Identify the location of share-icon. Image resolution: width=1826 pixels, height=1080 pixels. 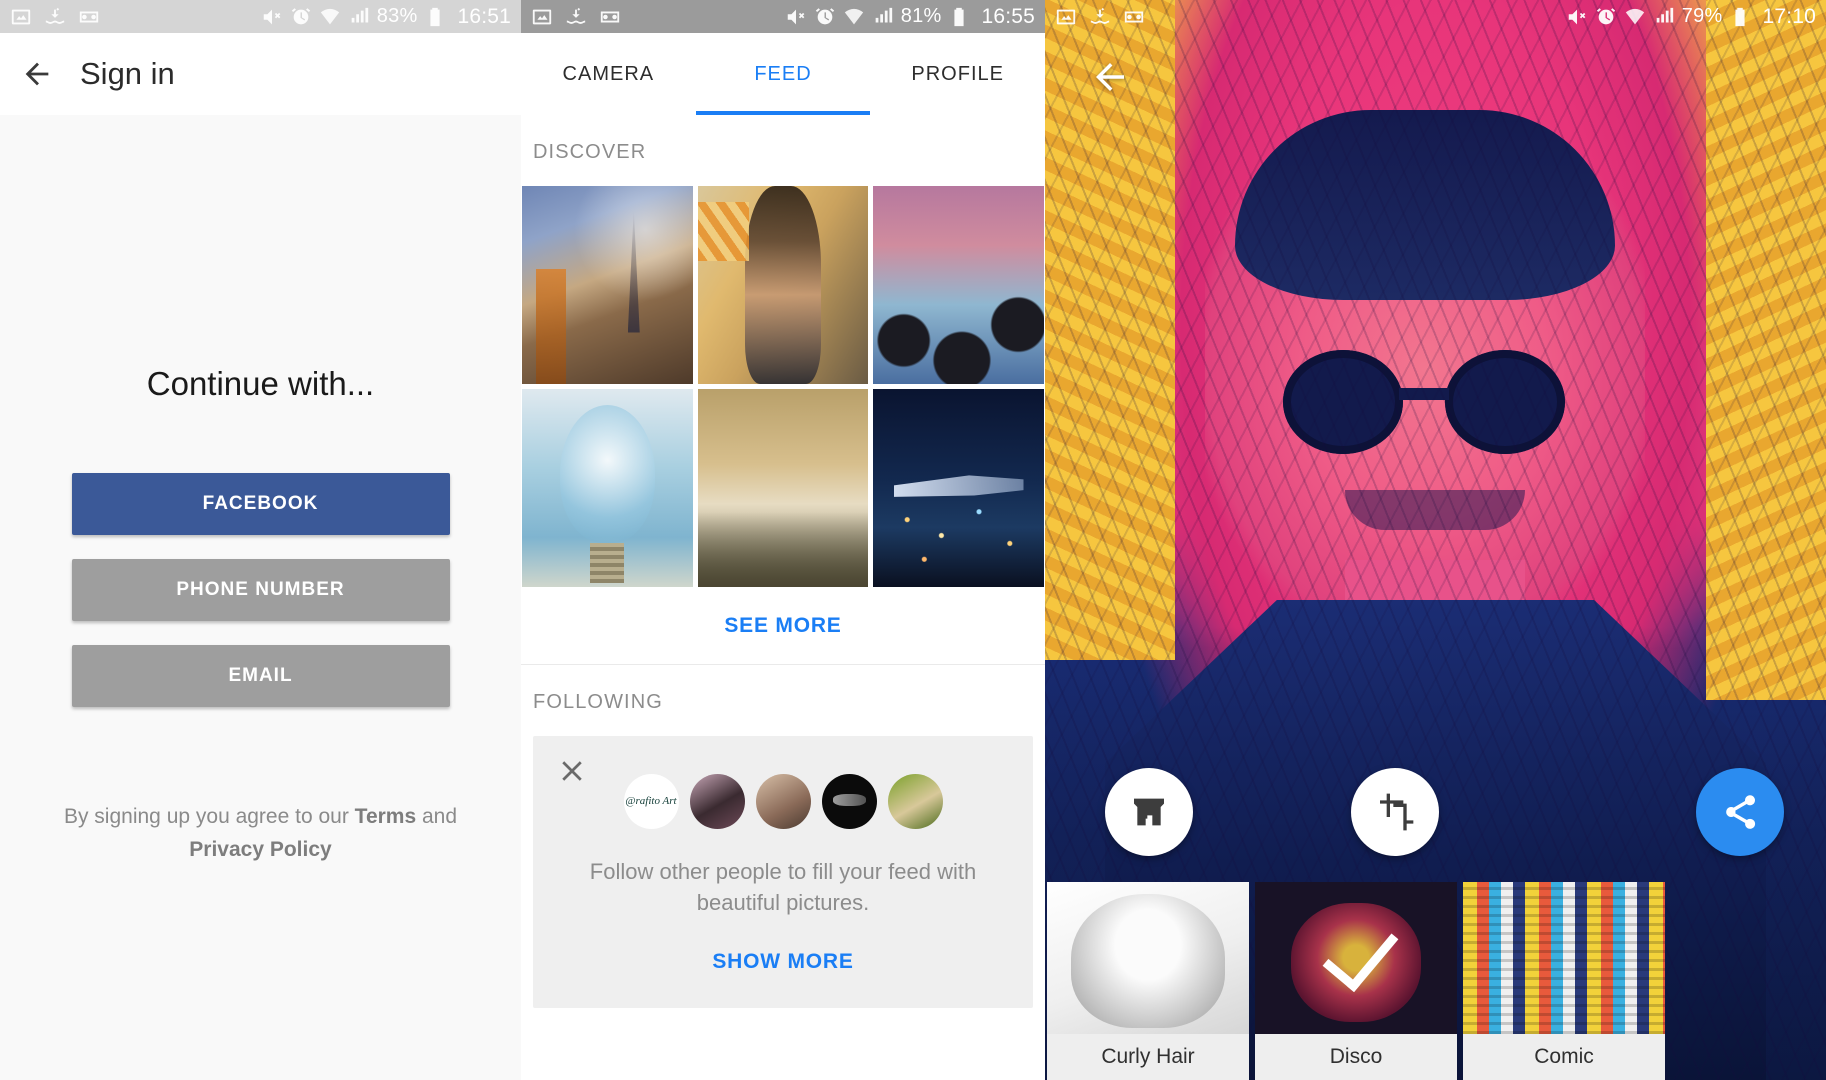
(1741, 812).